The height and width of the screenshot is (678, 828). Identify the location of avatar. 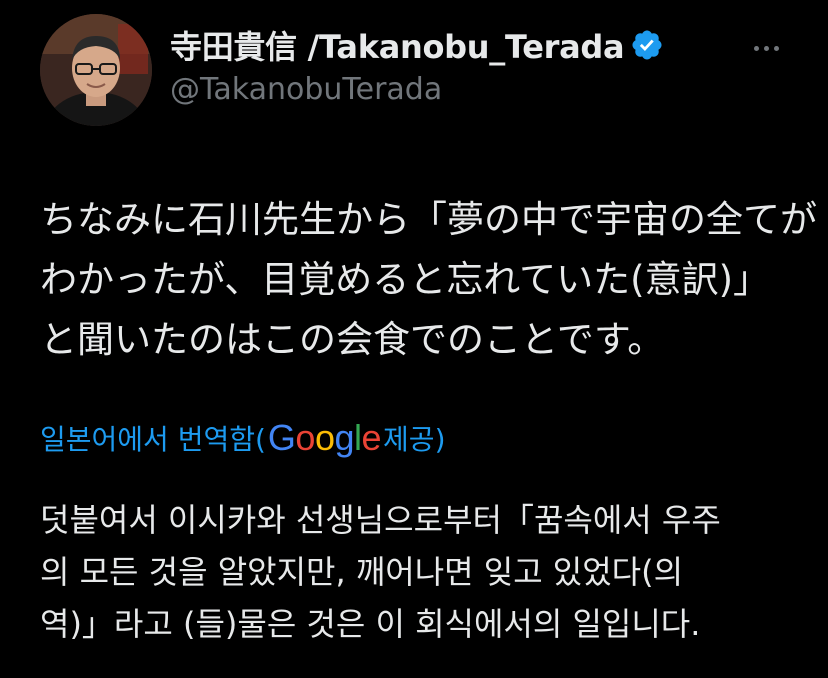
(96, 70).